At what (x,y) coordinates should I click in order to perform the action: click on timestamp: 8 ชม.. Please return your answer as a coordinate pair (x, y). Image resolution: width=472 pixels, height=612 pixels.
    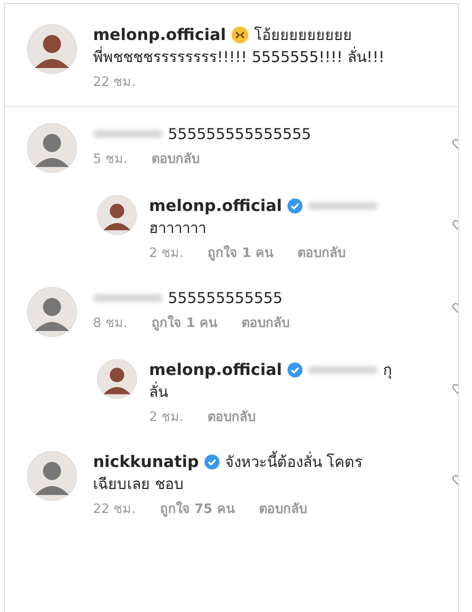
    Looking at the image, I should click on (110, 324).